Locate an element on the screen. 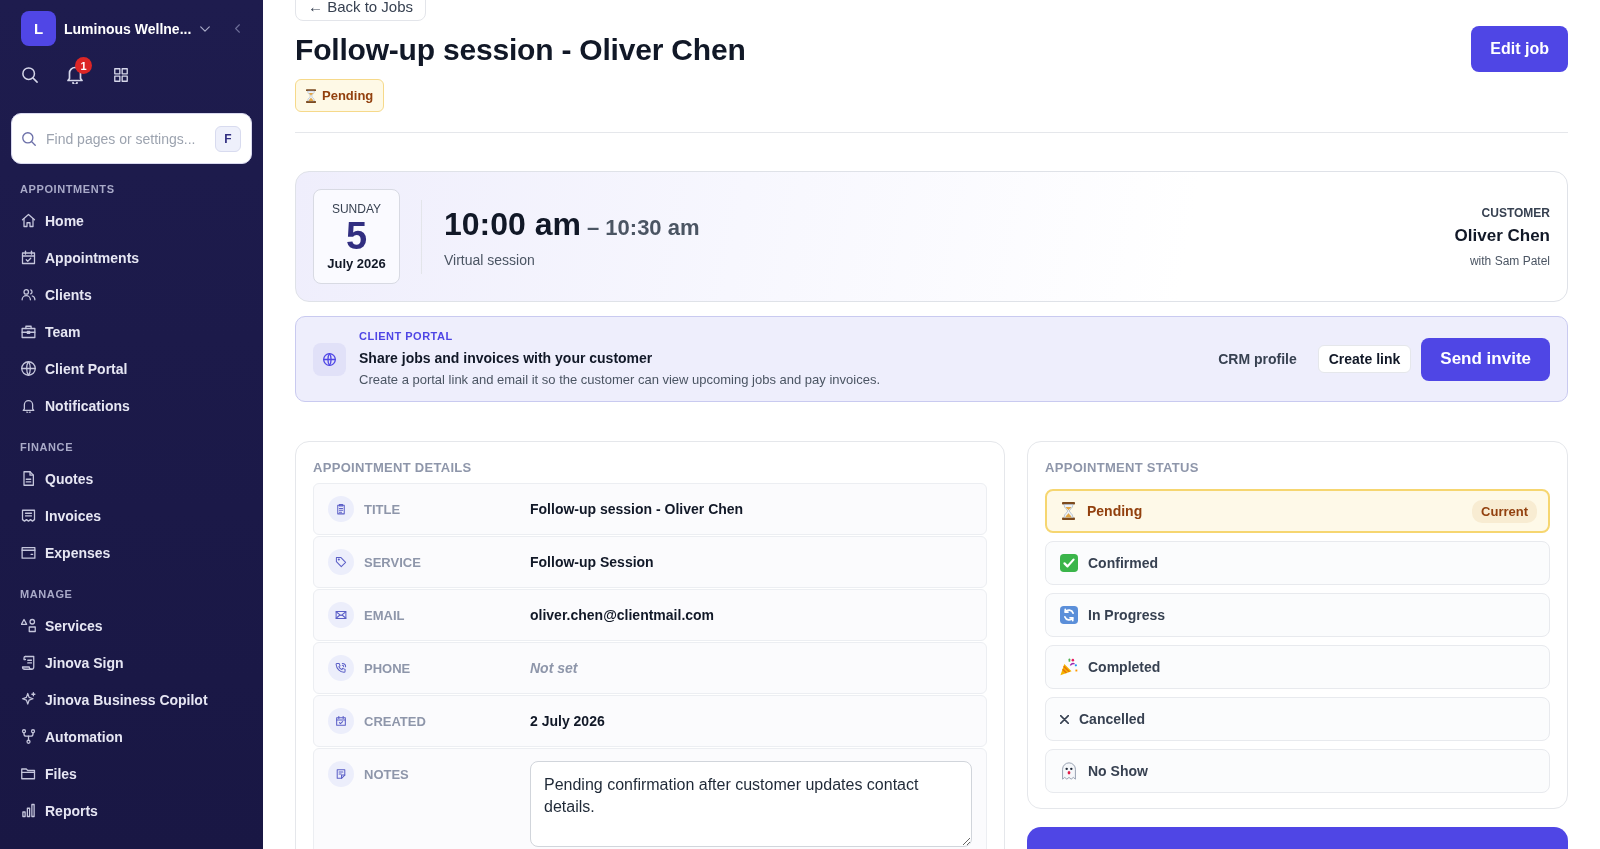  sidebar-item: Client Portal is located at coordinates (131, 368).